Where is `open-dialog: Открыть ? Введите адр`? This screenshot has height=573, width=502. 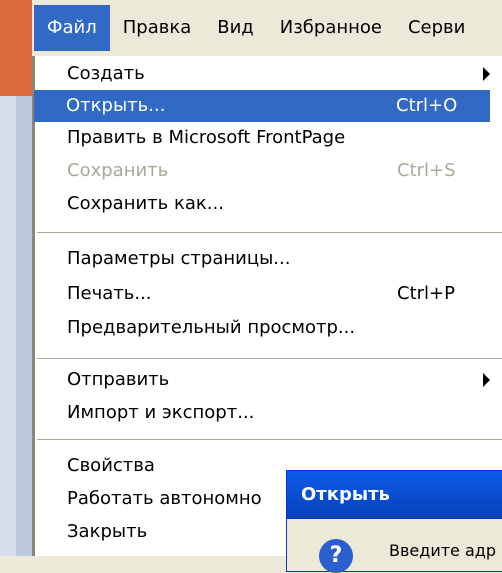
open-dialog: Открыть ? Введите адр is located at coordinates (394, 521).